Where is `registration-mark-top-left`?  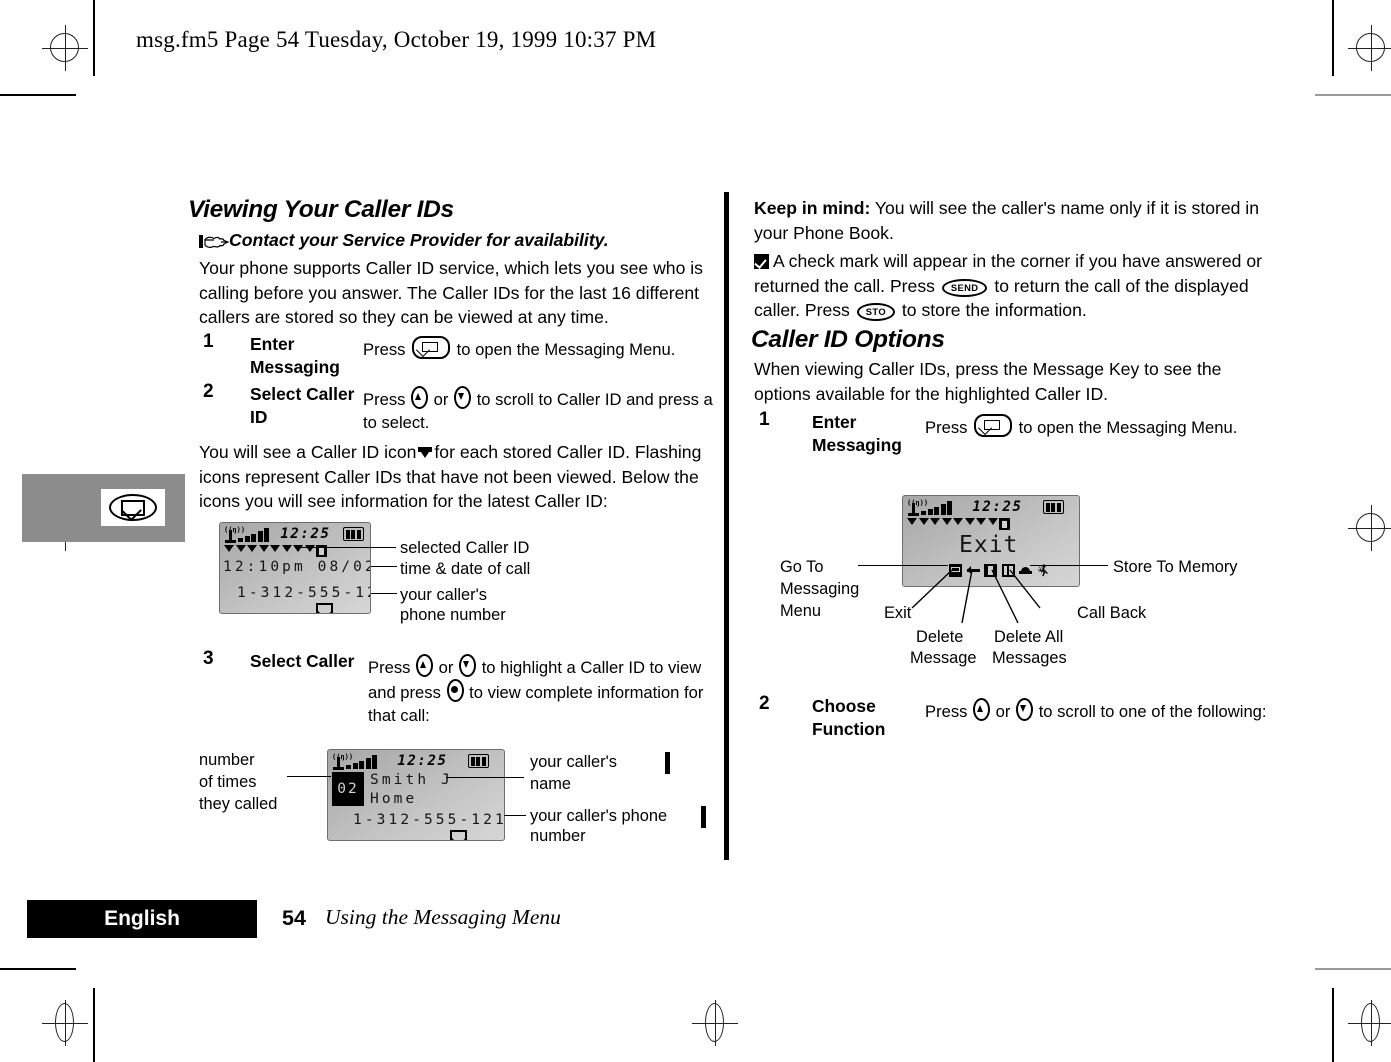
registration-mark-top-left is located at coordinates (65, 48).